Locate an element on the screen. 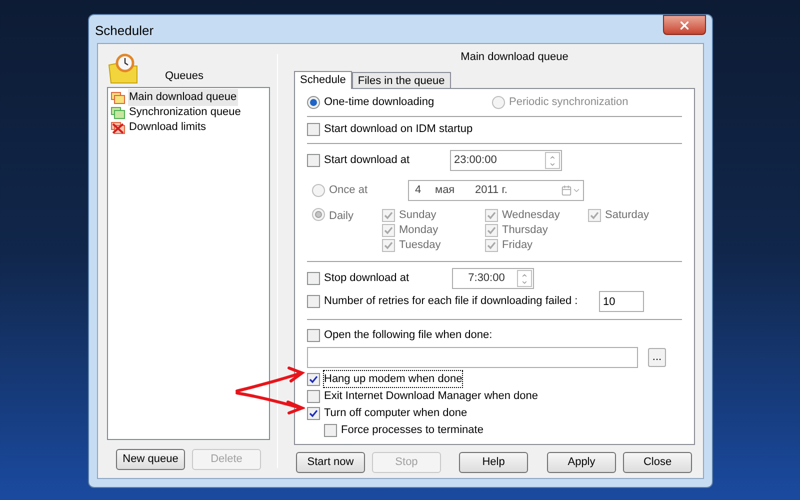 Image resolution: width=800 pixels, height=500 pixels. checkbox-label: Number of retries for each file if downloading failed : is located at coordinates (451, 302).